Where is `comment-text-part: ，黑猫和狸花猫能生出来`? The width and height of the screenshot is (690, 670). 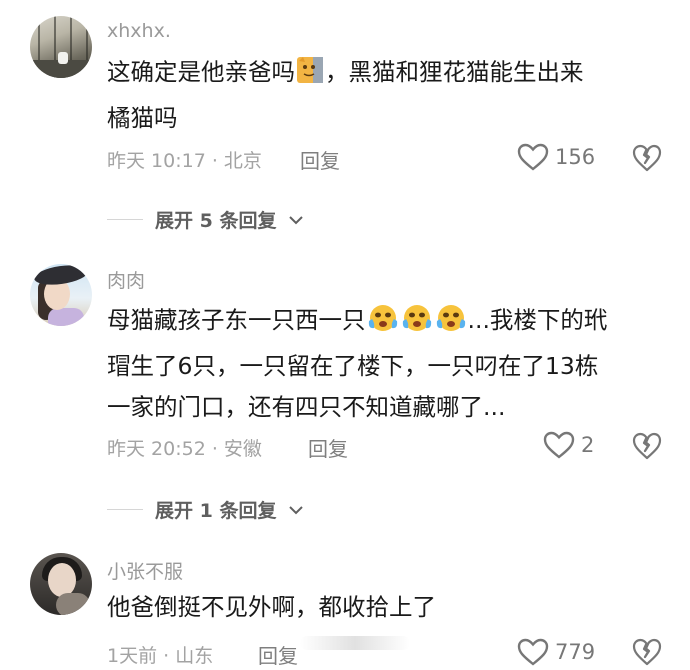 comment-text-part: ，黑猫和狸花猫能生出来 is located at coordinates (454, 72).